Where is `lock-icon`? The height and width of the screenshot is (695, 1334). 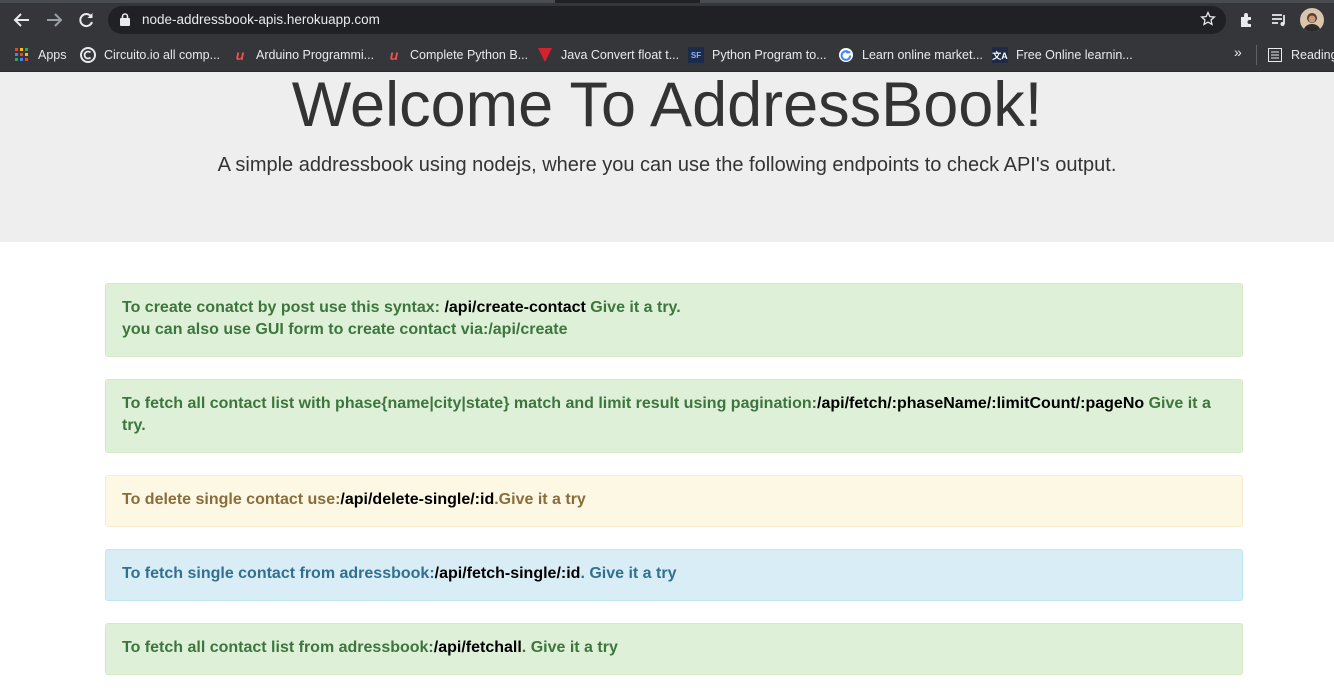
lock-icon is located at coordinates (125, 22).